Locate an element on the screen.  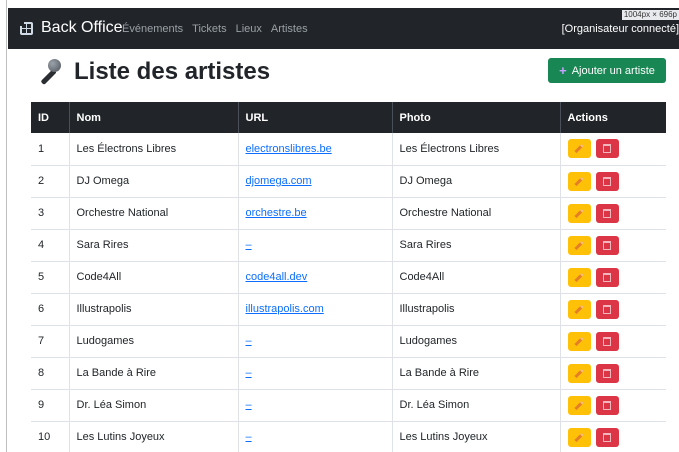
column-id: ID is located at coordinates (50, 117).